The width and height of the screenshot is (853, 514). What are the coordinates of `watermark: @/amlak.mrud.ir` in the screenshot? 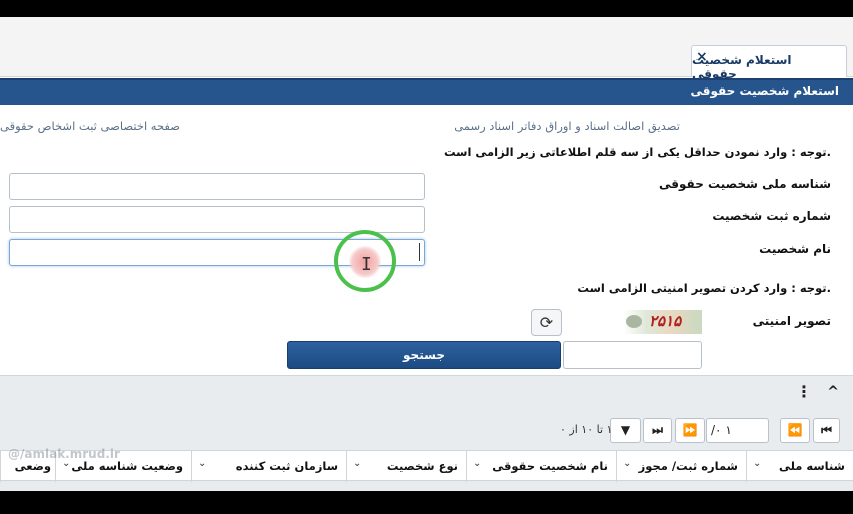 It's located at (64, 454).